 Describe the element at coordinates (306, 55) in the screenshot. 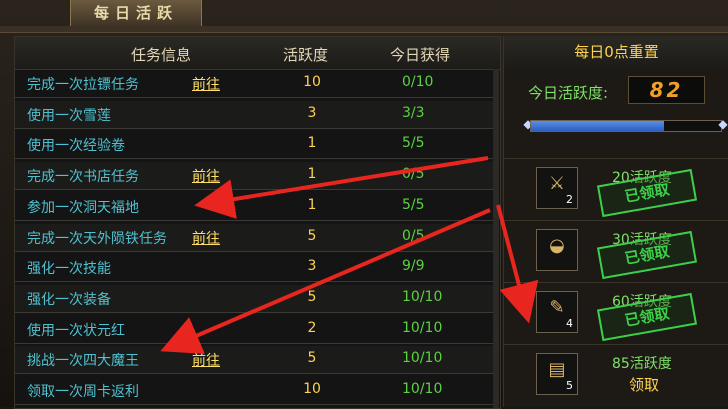

I see `header-activity: 活跃度` at that location.